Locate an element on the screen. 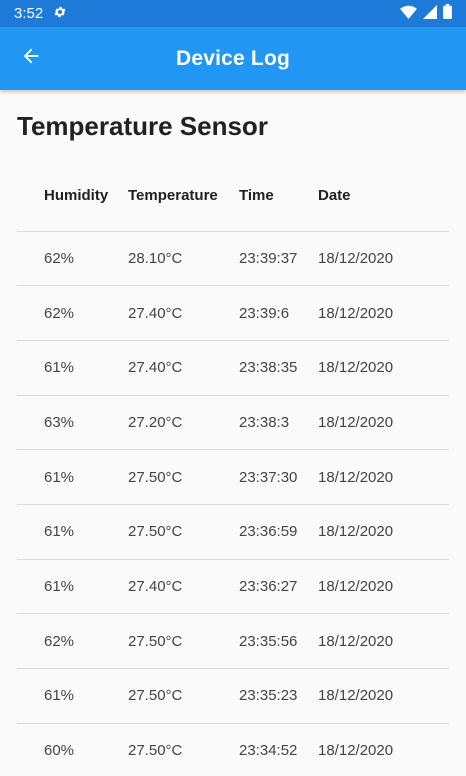  app-bar-title: Device Log is located at coordinates (233, 58).